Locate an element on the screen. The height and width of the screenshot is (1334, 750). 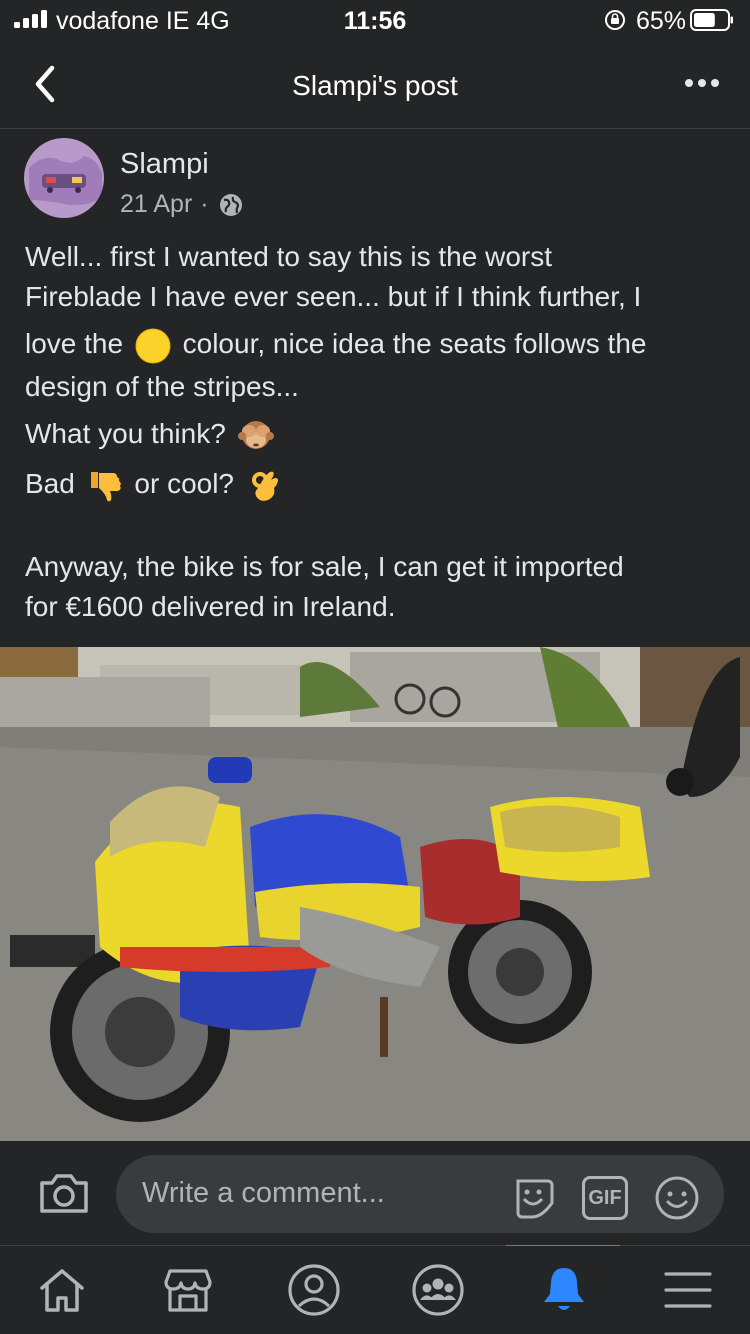
comment-input: Write a comment... GIF is located at coordinates (420, 1194).